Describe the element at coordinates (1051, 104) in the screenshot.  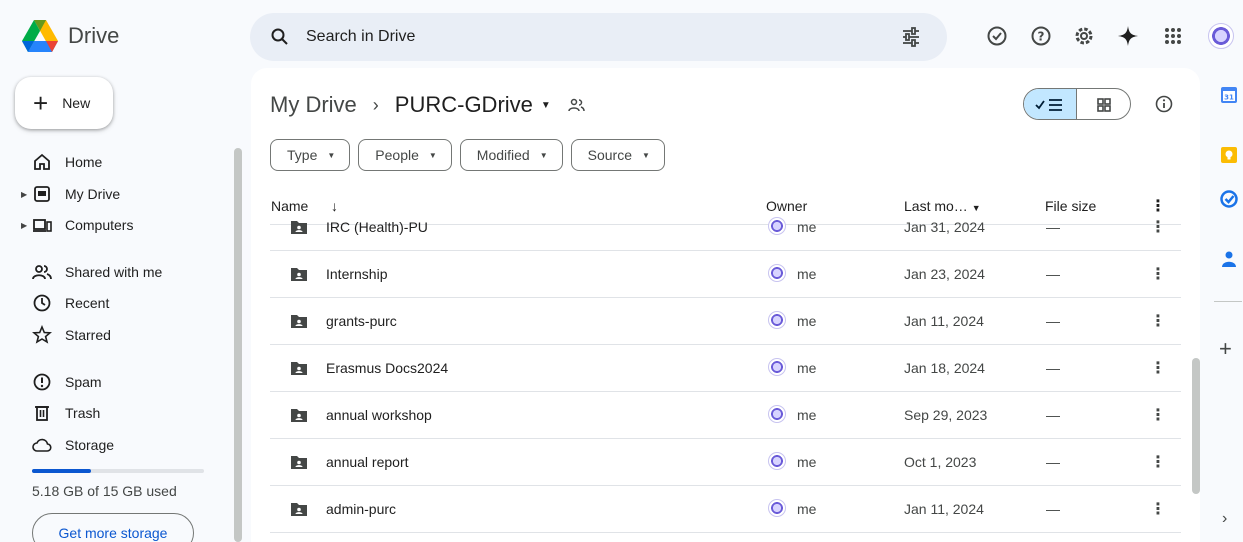
I see `list-view-button` at that location.